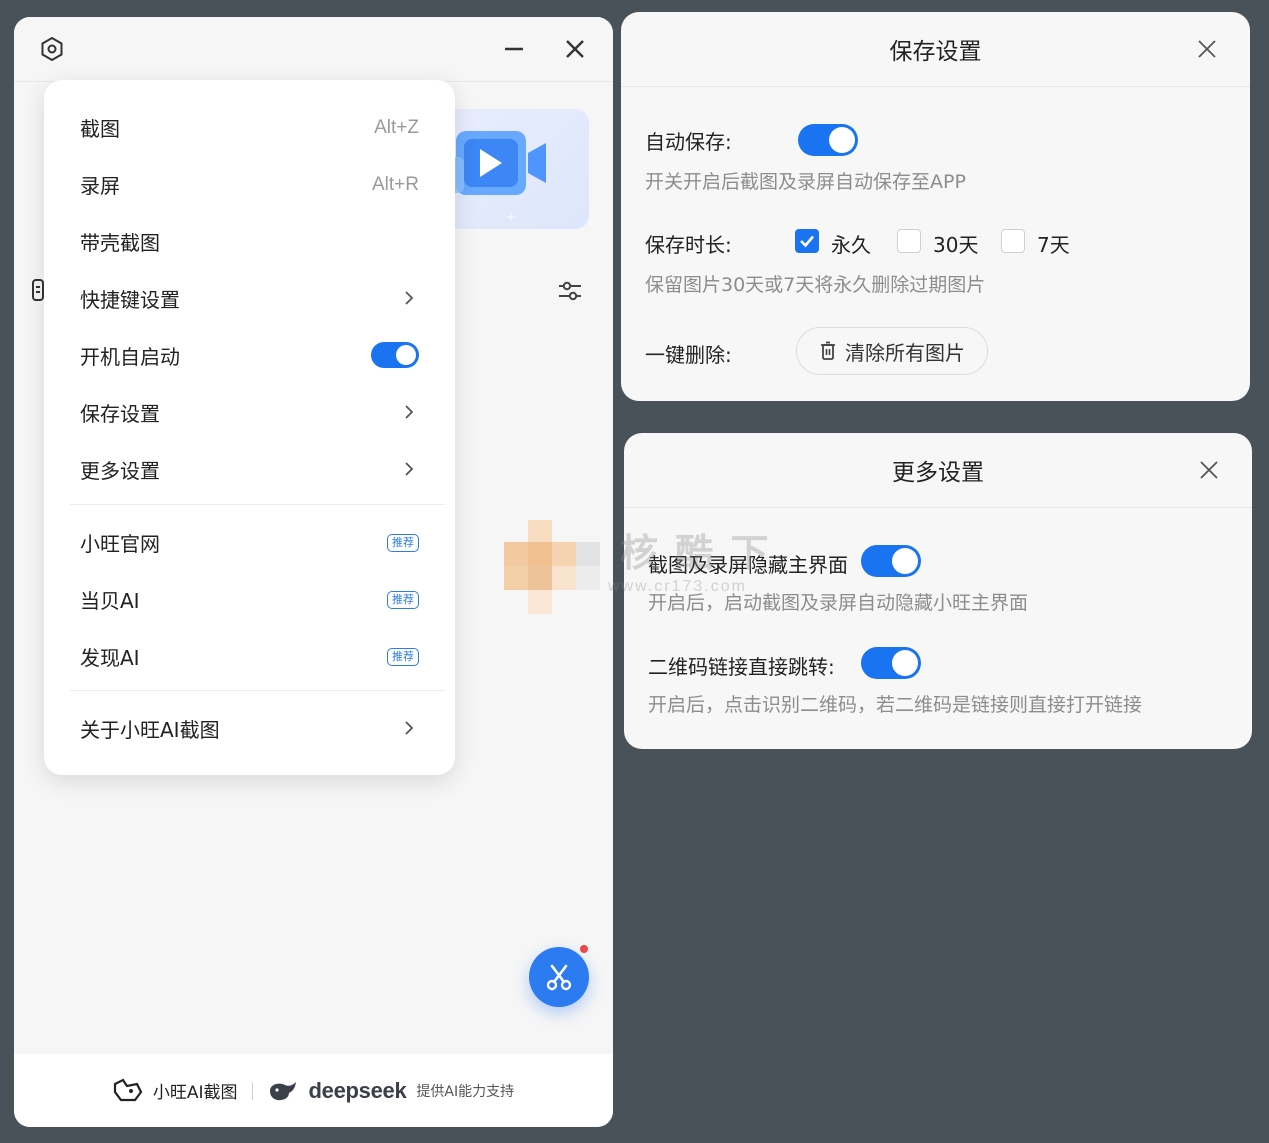 This screenshot has height=1143, width=1269. What do you see at coordinates (570, 291) in the screenshot?
I see `filter-settings-icon` at bounding box center [570, 291].